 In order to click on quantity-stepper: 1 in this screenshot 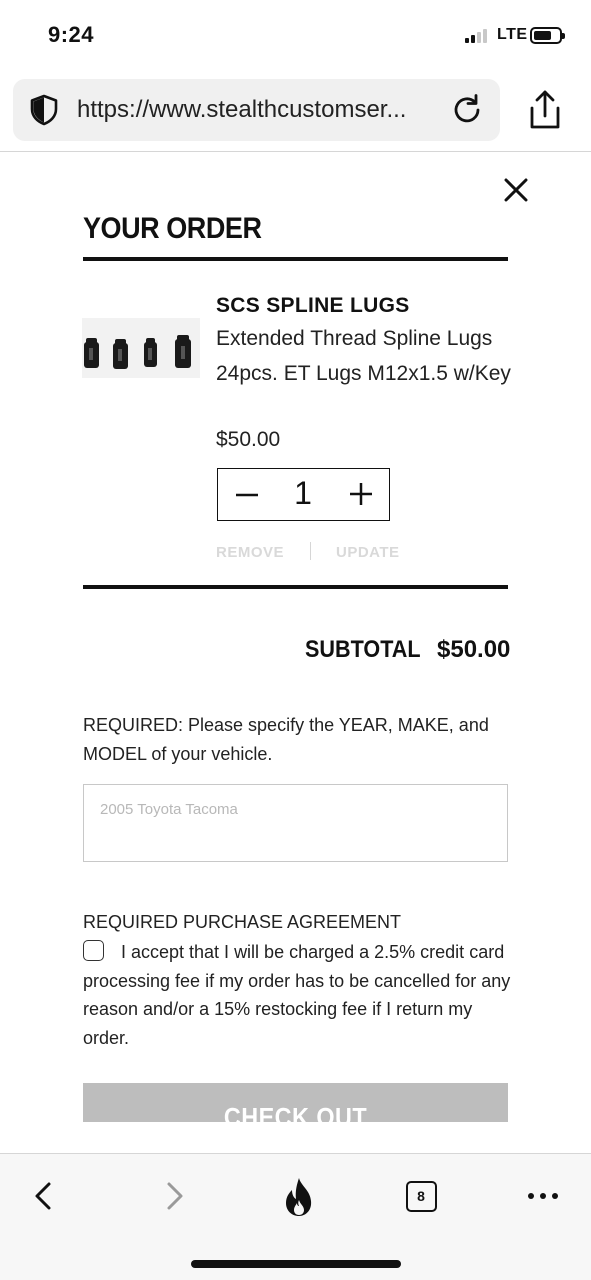, I will do `click(303, 494)`.